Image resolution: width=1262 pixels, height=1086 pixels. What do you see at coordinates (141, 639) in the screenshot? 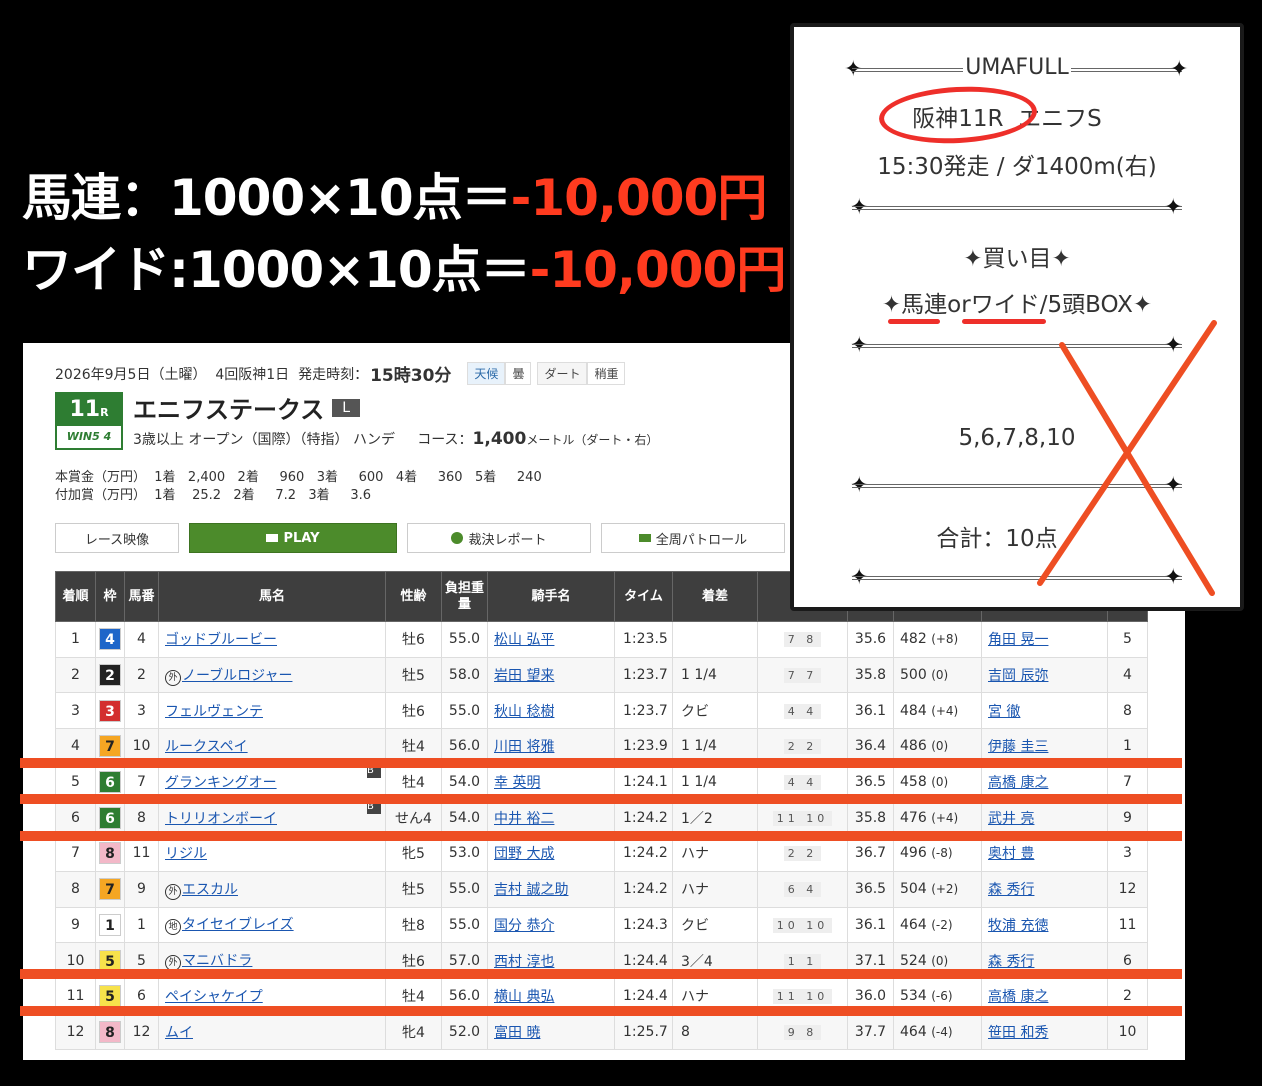
I see `horse-number: 4` at bounding box center [141, 639].